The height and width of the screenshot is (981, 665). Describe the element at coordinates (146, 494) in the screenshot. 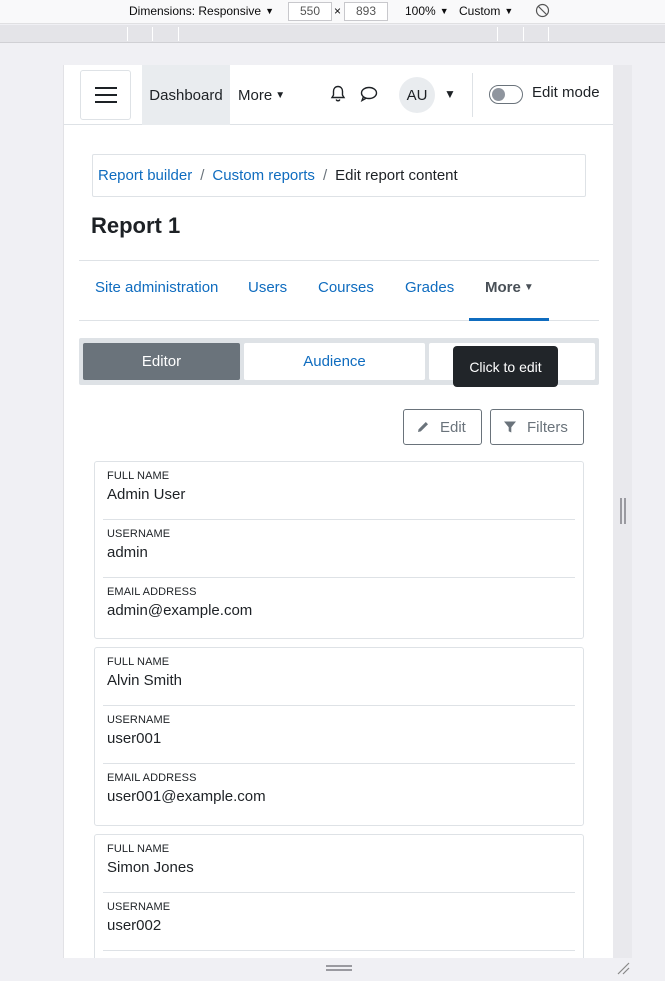

I see `field-value: Admin User` at that location.